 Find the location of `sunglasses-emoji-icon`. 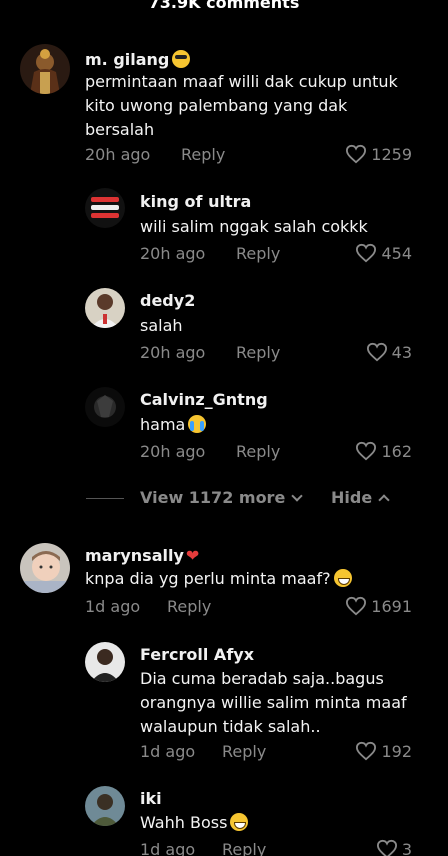

sunglasses-emoji-icon is located at coordinates (181, 59).